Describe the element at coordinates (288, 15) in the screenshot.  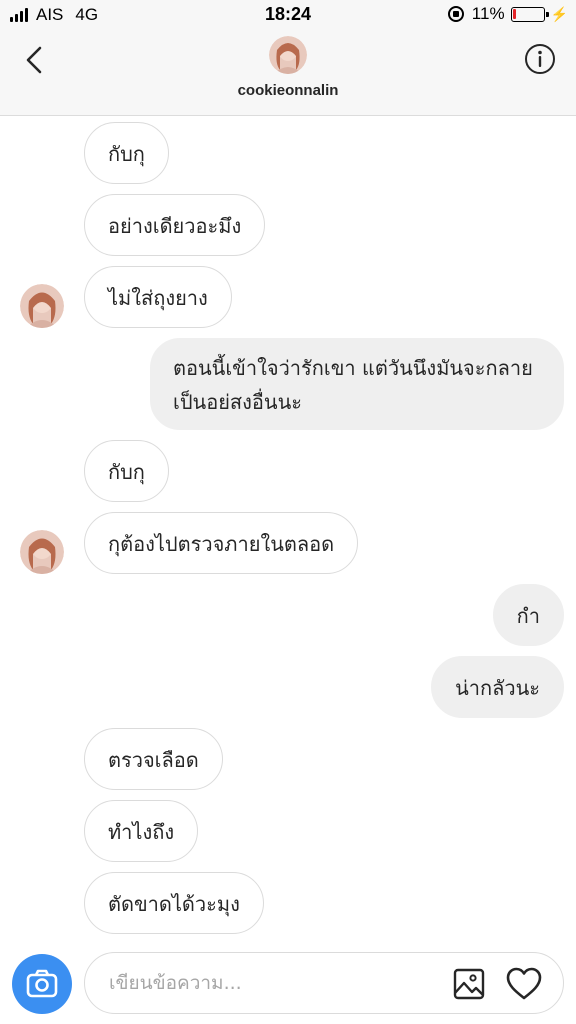
I see `status-bar: AIS 4G 18:24 11% ⚡` at that location.